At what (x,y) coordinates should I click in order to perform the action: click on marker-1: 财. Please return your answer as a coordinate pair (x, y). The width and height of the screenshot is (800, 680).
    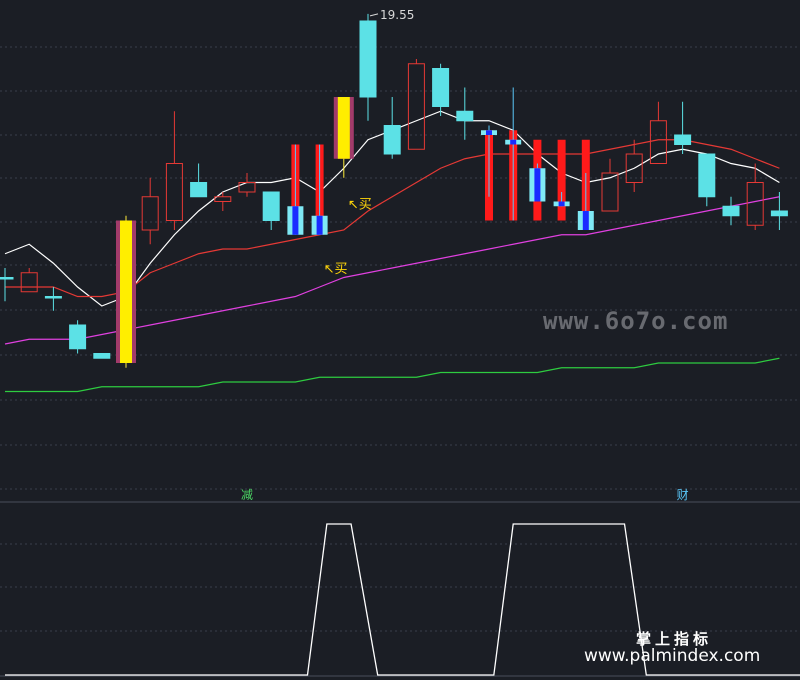
    Looking at the image, I should click on (683, 495).